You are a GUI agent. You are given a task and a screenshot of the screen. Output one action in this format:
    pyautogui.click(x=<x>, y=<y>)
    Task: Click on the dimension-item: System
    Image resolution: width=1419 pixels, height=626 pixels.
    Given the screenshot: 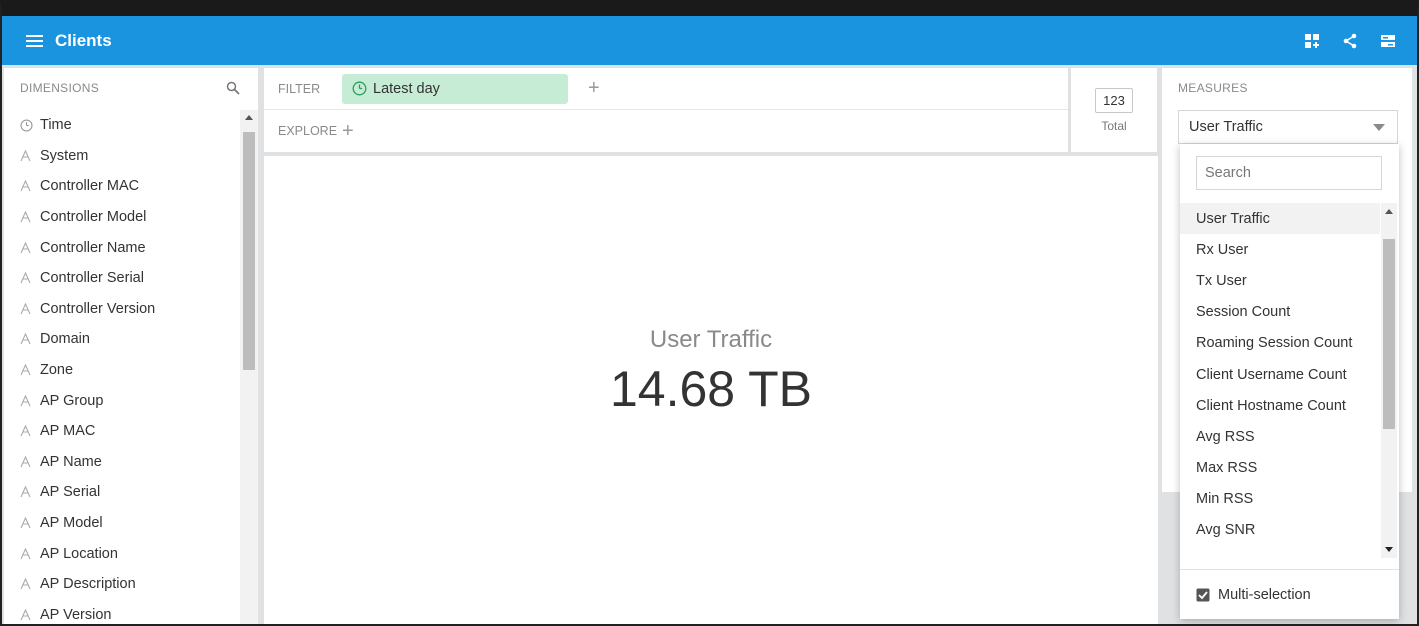 What is the action you would take?
    pyautogui.click(x=121, y=156)
    